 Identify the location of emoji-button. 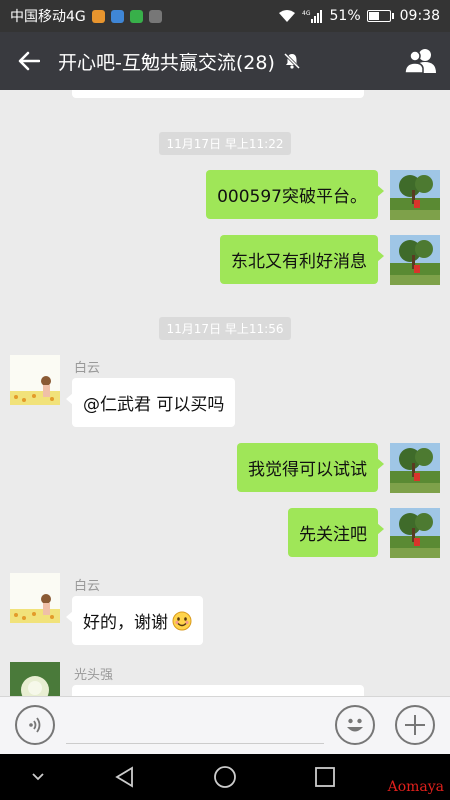
(355, 725).